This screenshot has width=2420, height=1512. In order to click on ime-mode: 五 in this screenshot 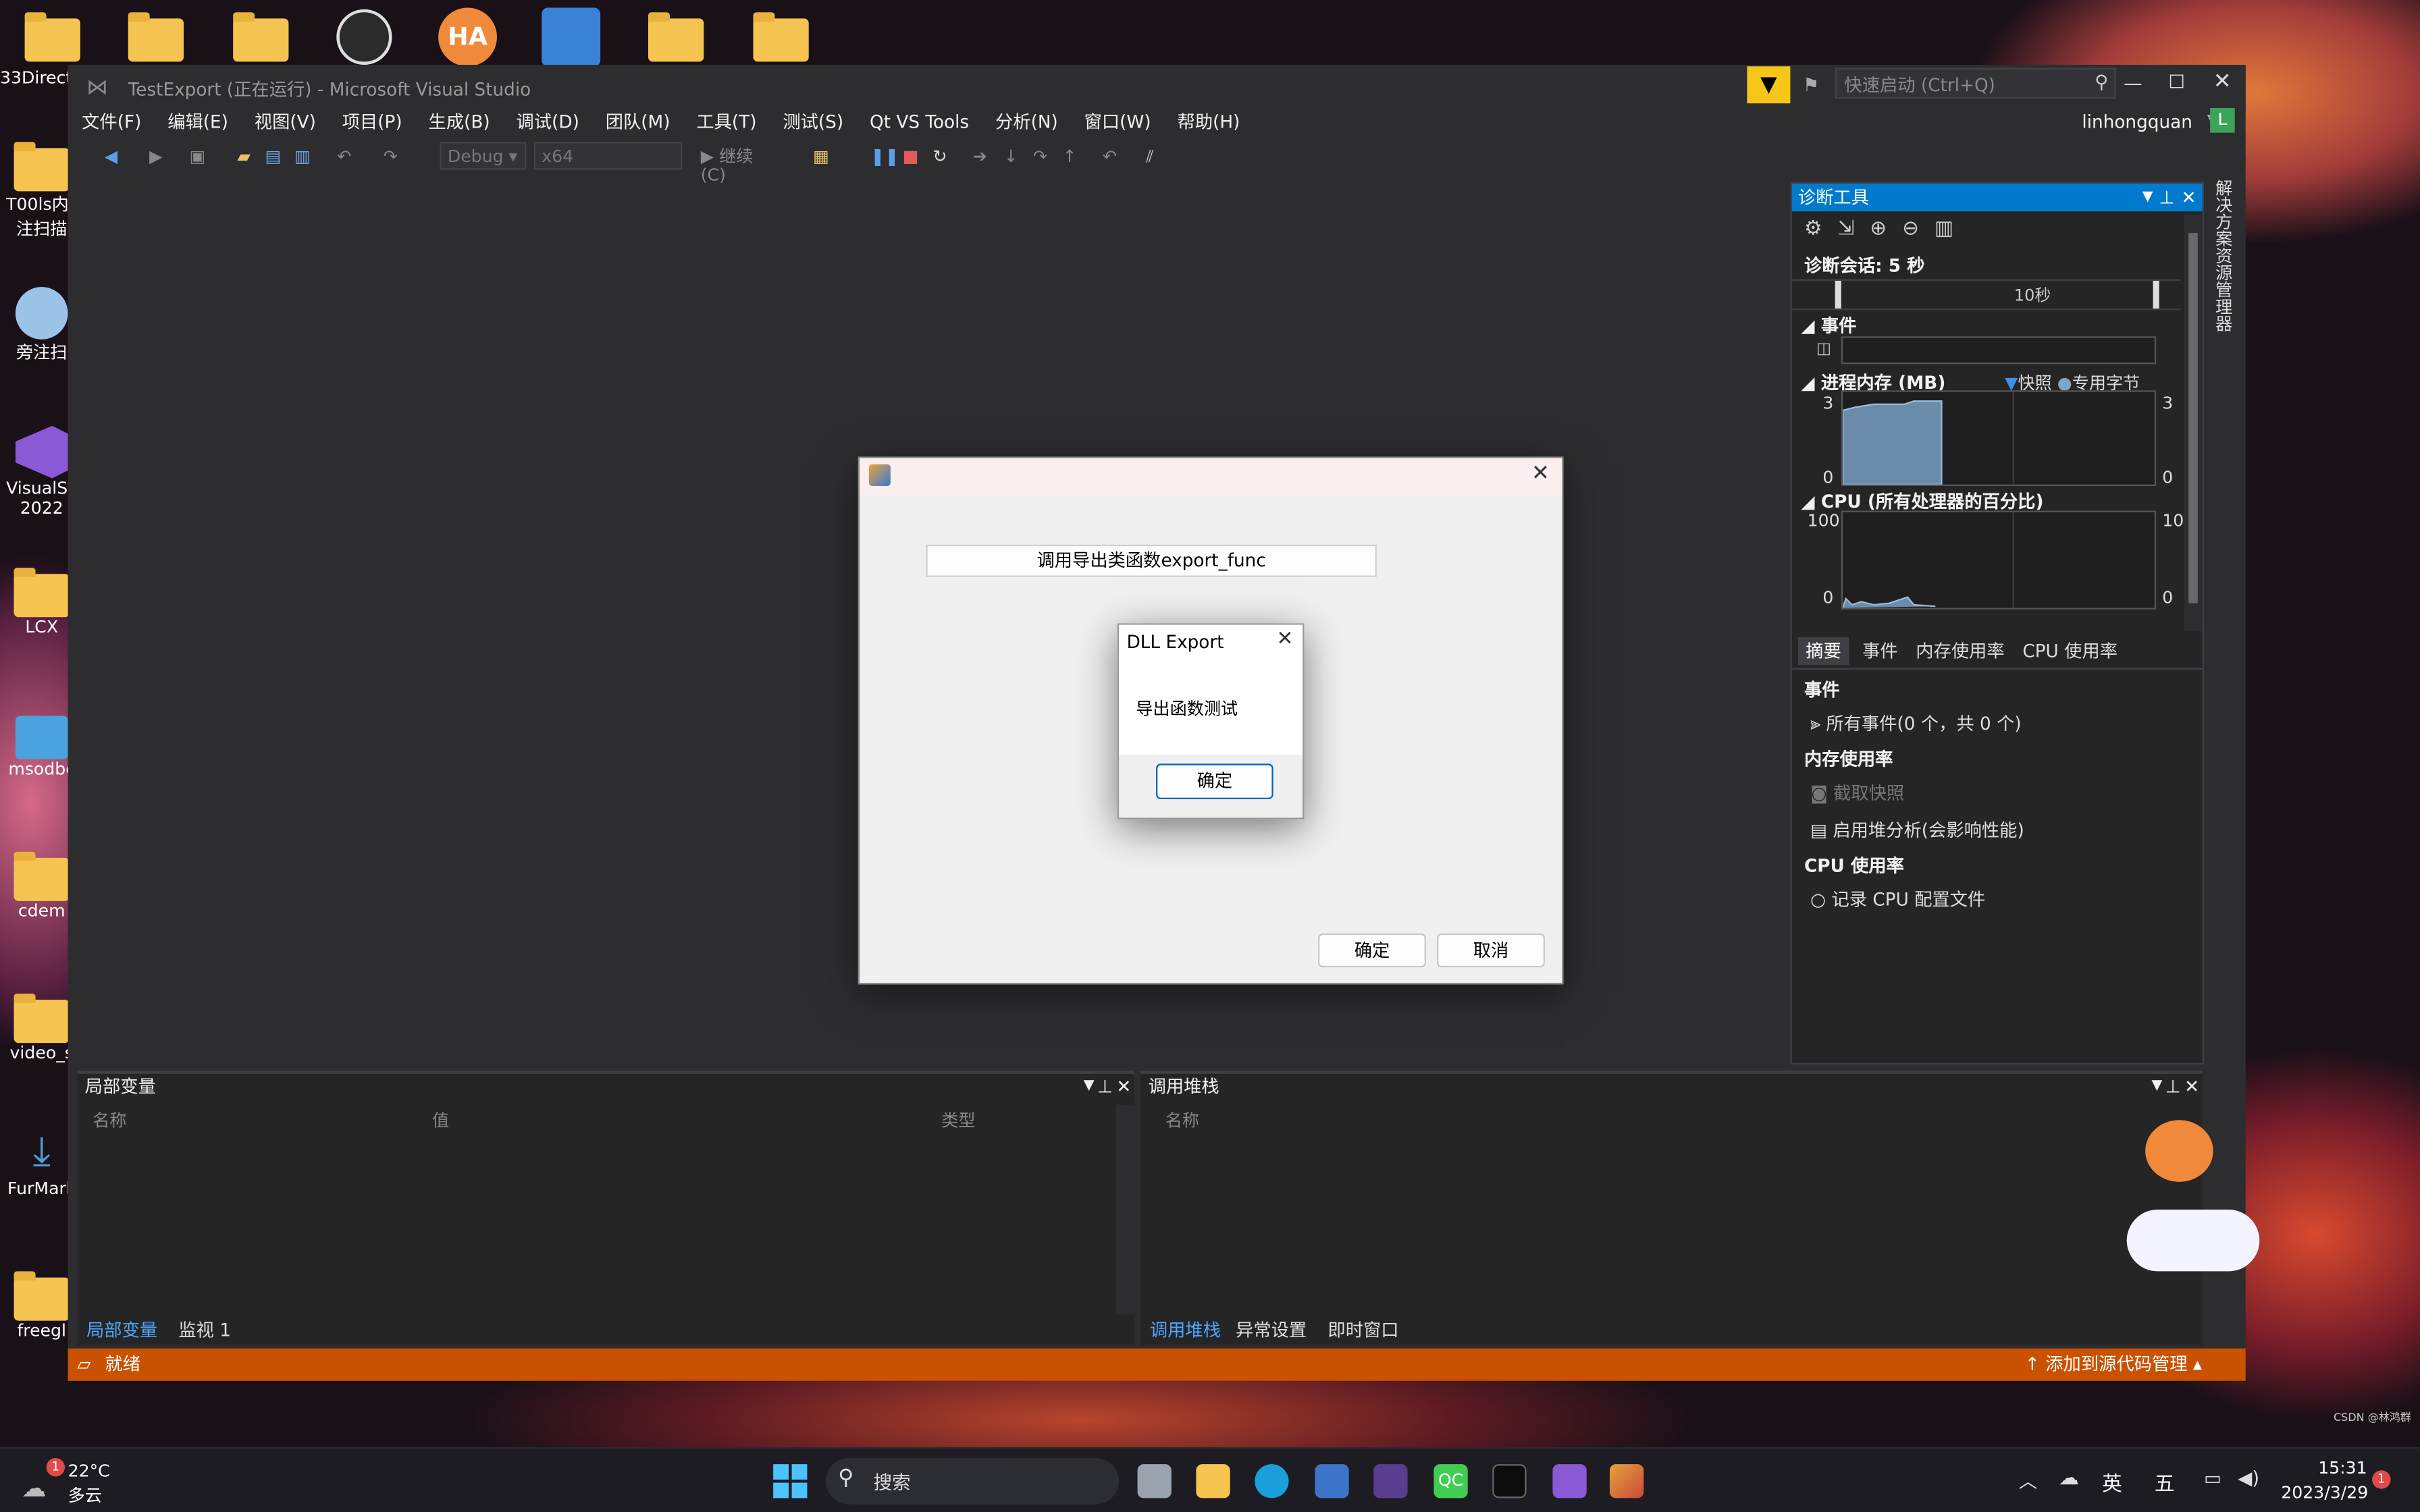, I will do `click(2165, 1481)`.